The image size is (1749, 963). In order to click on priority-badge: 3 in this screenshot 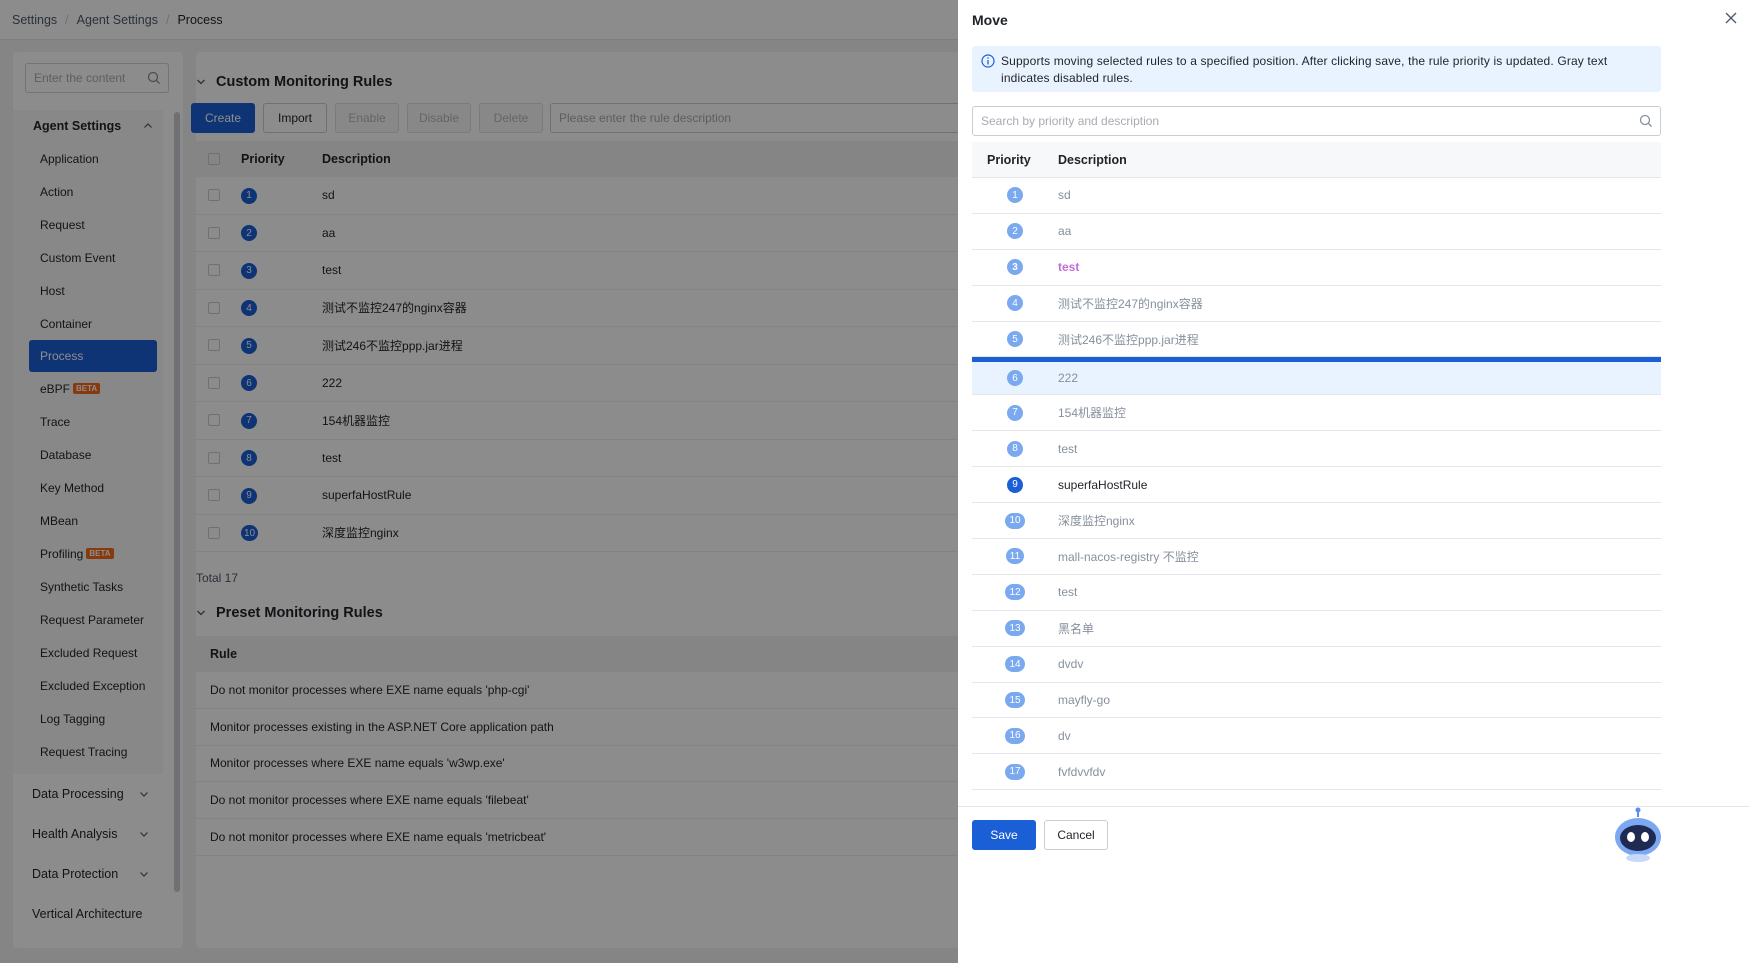, I will do `click(1015, 267)`.